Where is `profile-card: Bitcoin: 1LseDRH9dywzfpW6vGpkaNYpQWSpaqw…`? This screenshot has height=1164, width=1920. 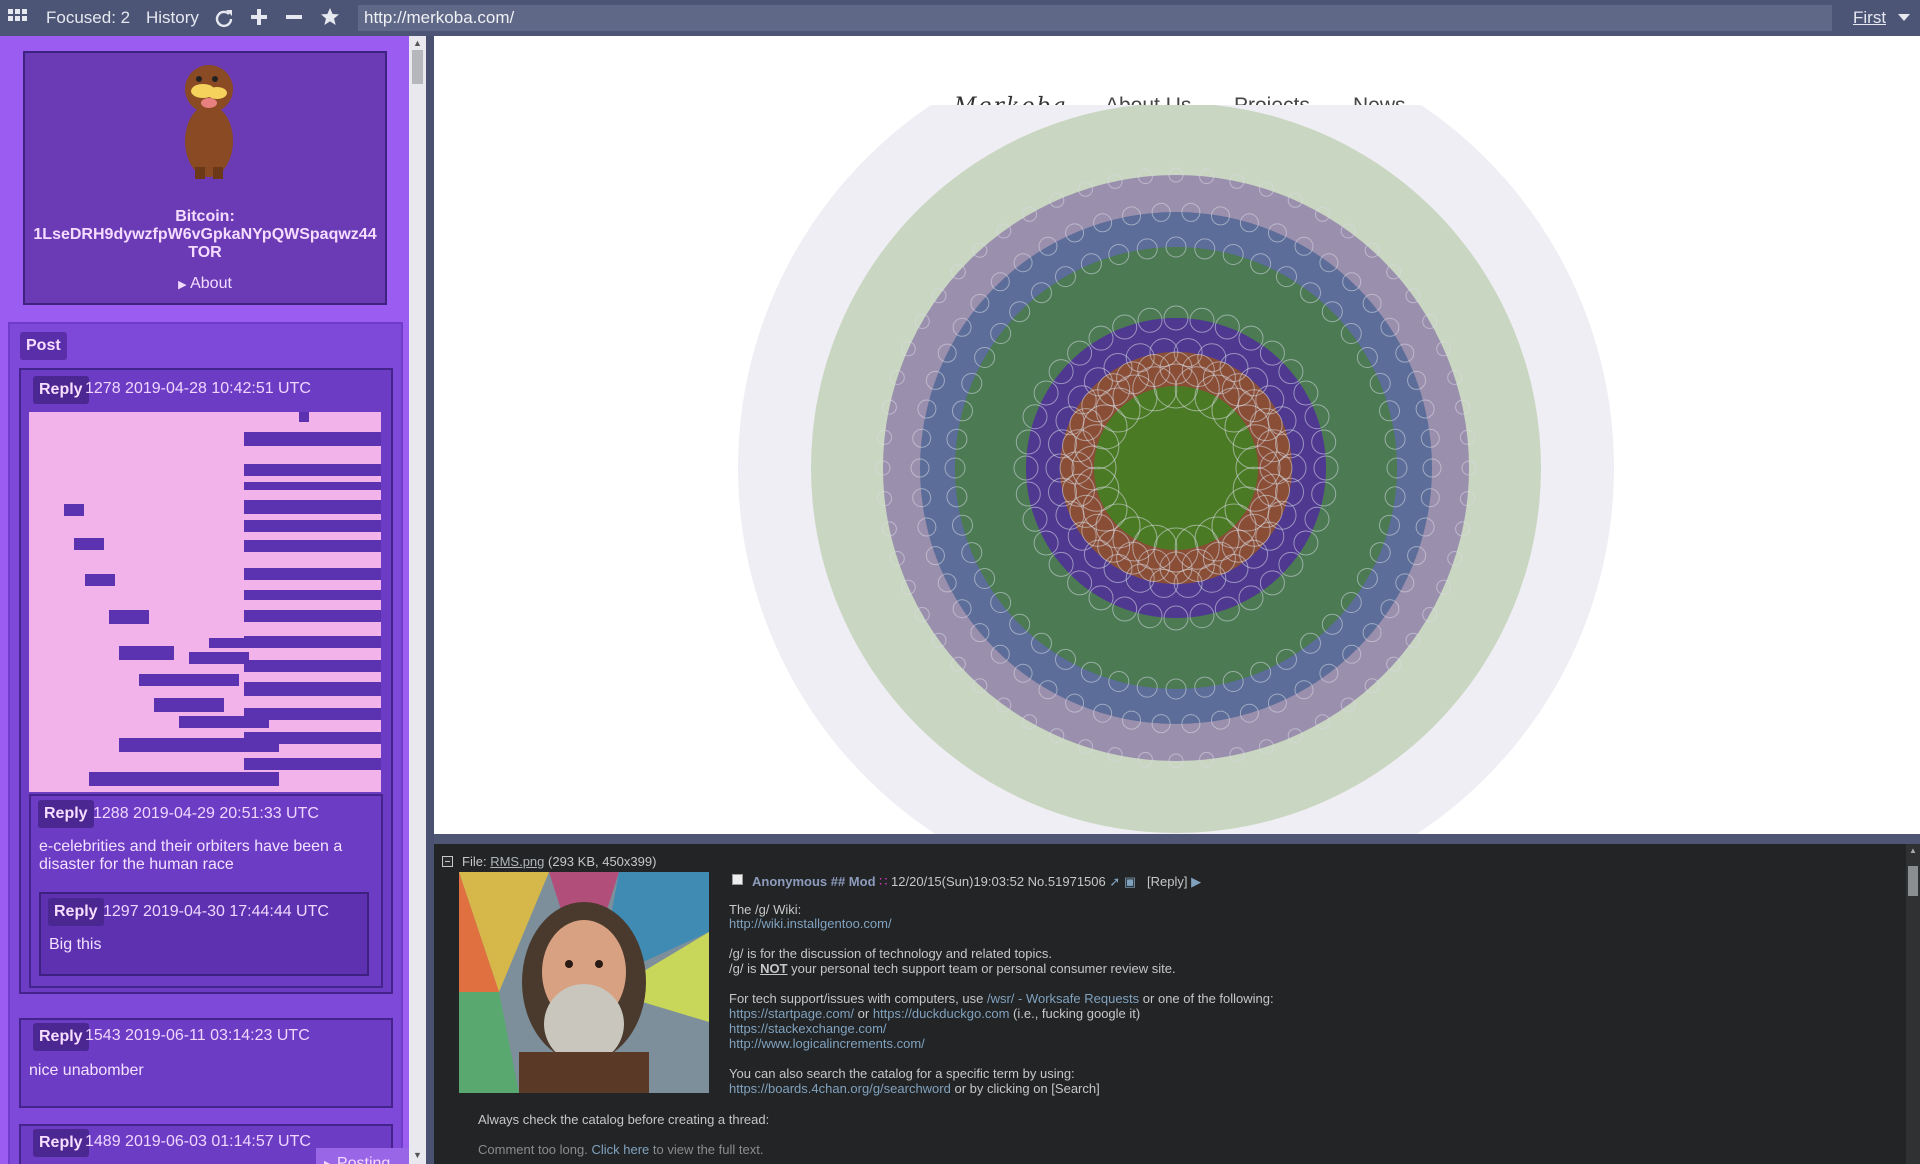 profile-card: Bitcoin: 1LseDRH9dywzfpW6vGpkaNYpQWSpaqw… is located at coordinates (205, 178).